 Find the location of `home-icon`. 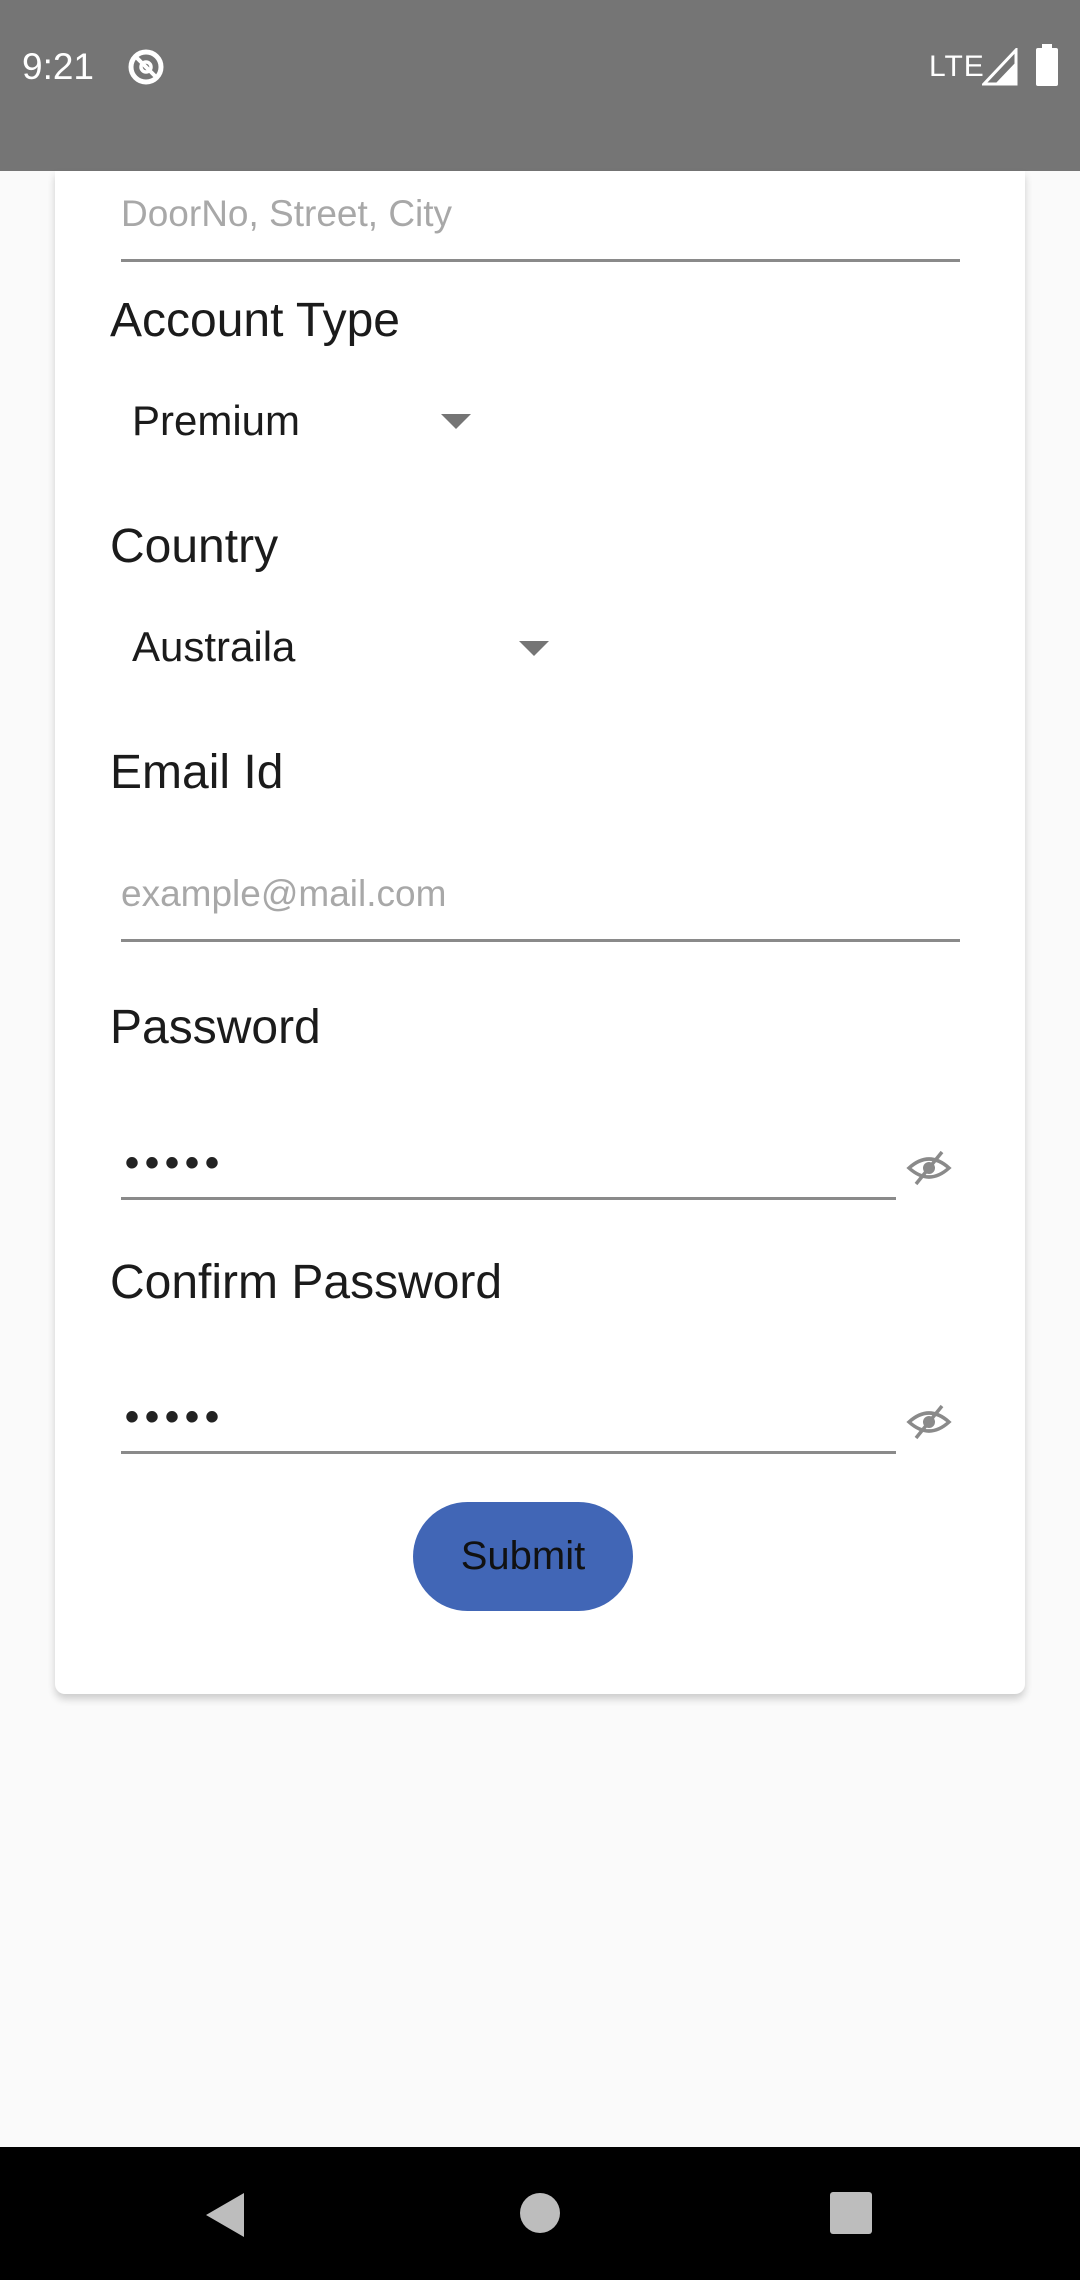

home-icon is located at coordinates (540, 2213).